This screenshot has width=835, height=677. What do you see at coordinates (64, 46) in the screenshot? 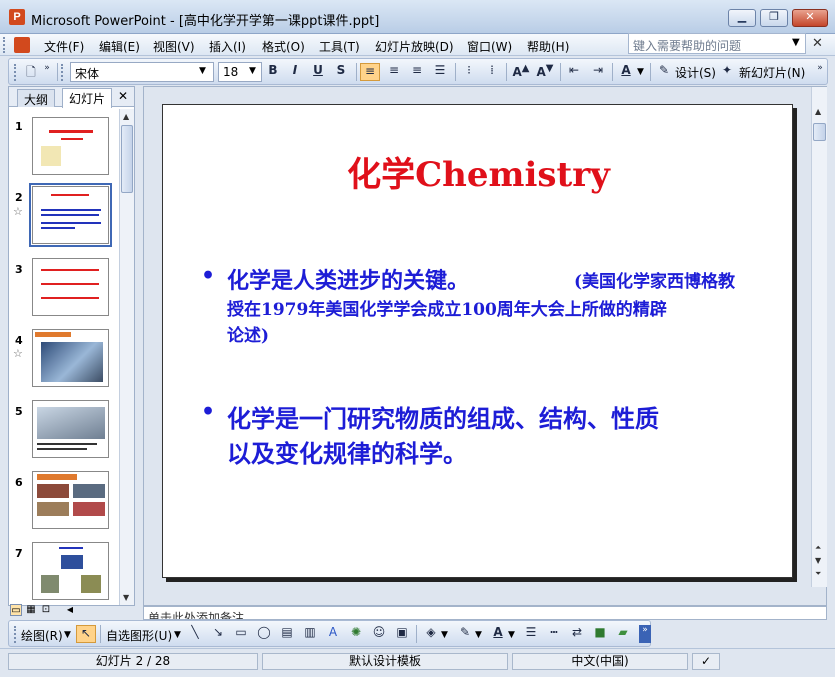
I see `menu-file: 文件(F)` at bounding box center [64, 46].